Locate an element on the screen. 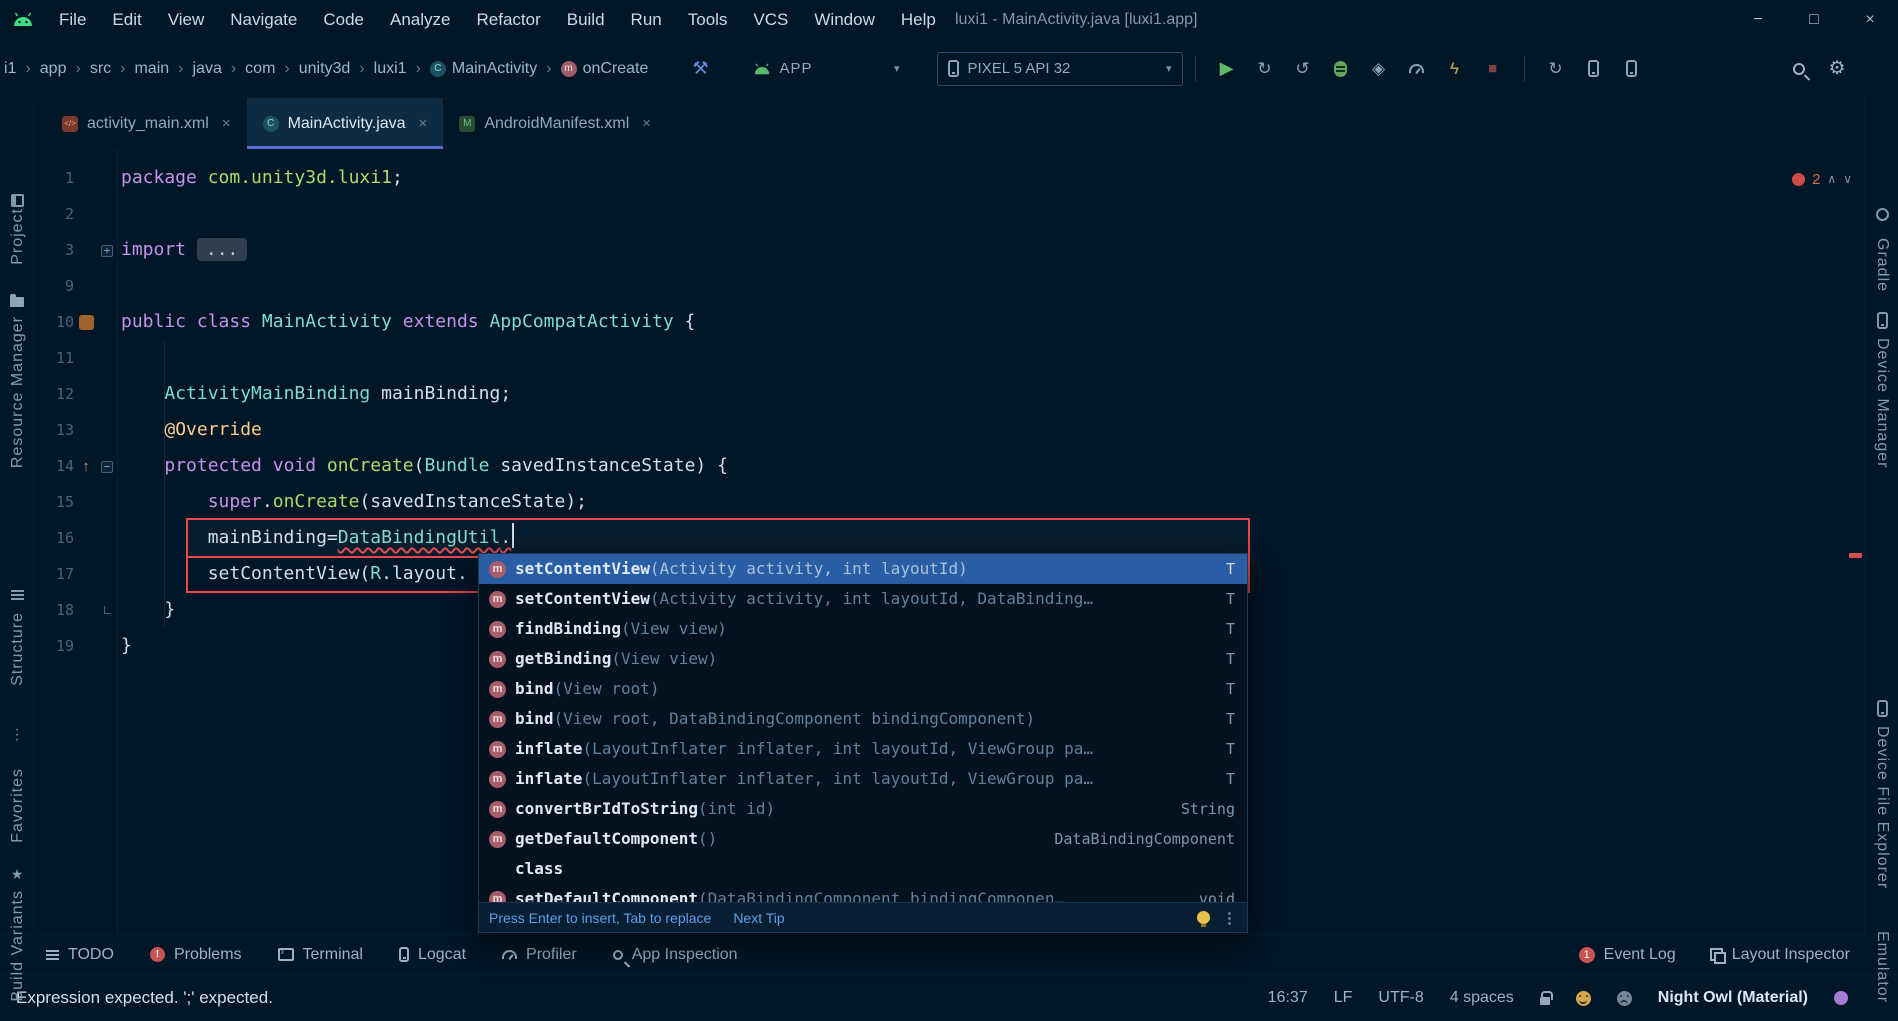 This screenshot has width=1898, height=1021. stop-button: ■ is located at coordinates (1493, 69).